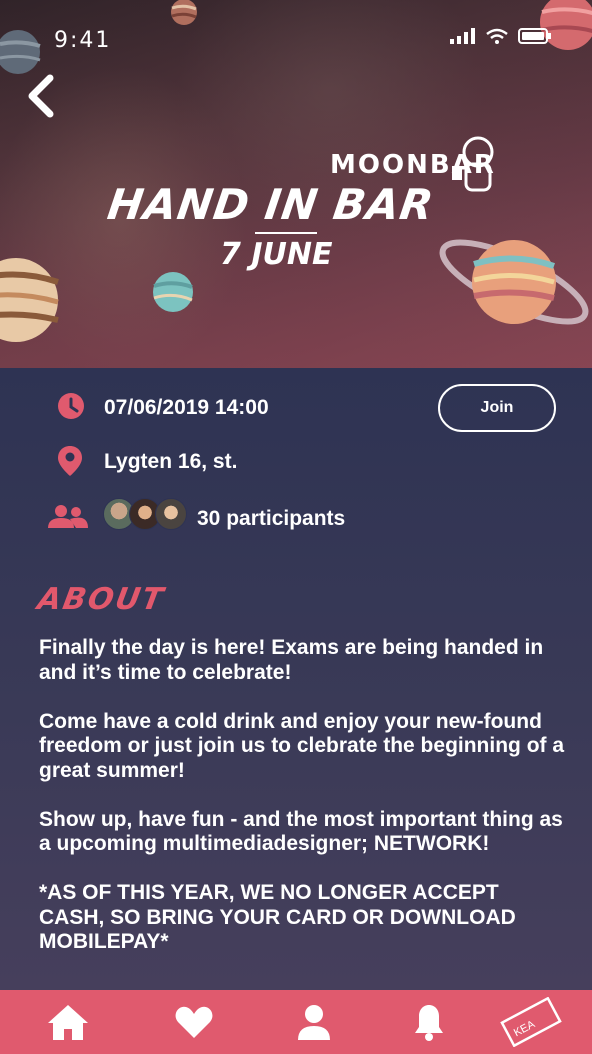  What do you see at coordinates (276, 254) in the screenshot?
I see `event-date-art: 7 JUNE` at bounding box center [276, 254].